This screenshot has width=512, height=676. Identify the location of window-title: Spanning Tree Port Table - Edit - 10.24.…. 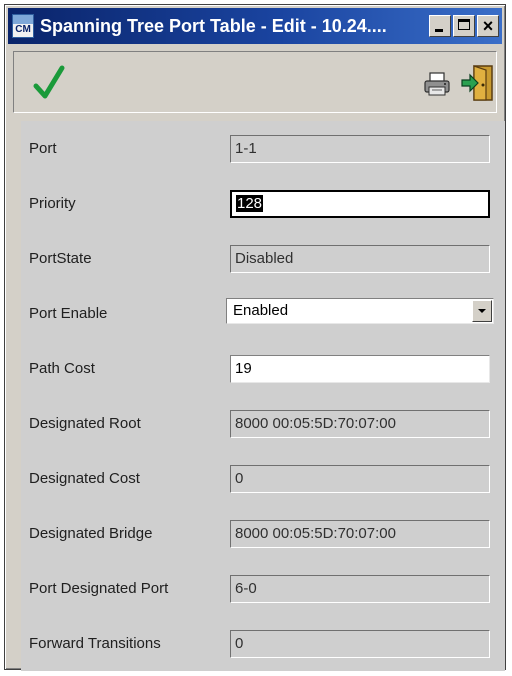
(213, 25).